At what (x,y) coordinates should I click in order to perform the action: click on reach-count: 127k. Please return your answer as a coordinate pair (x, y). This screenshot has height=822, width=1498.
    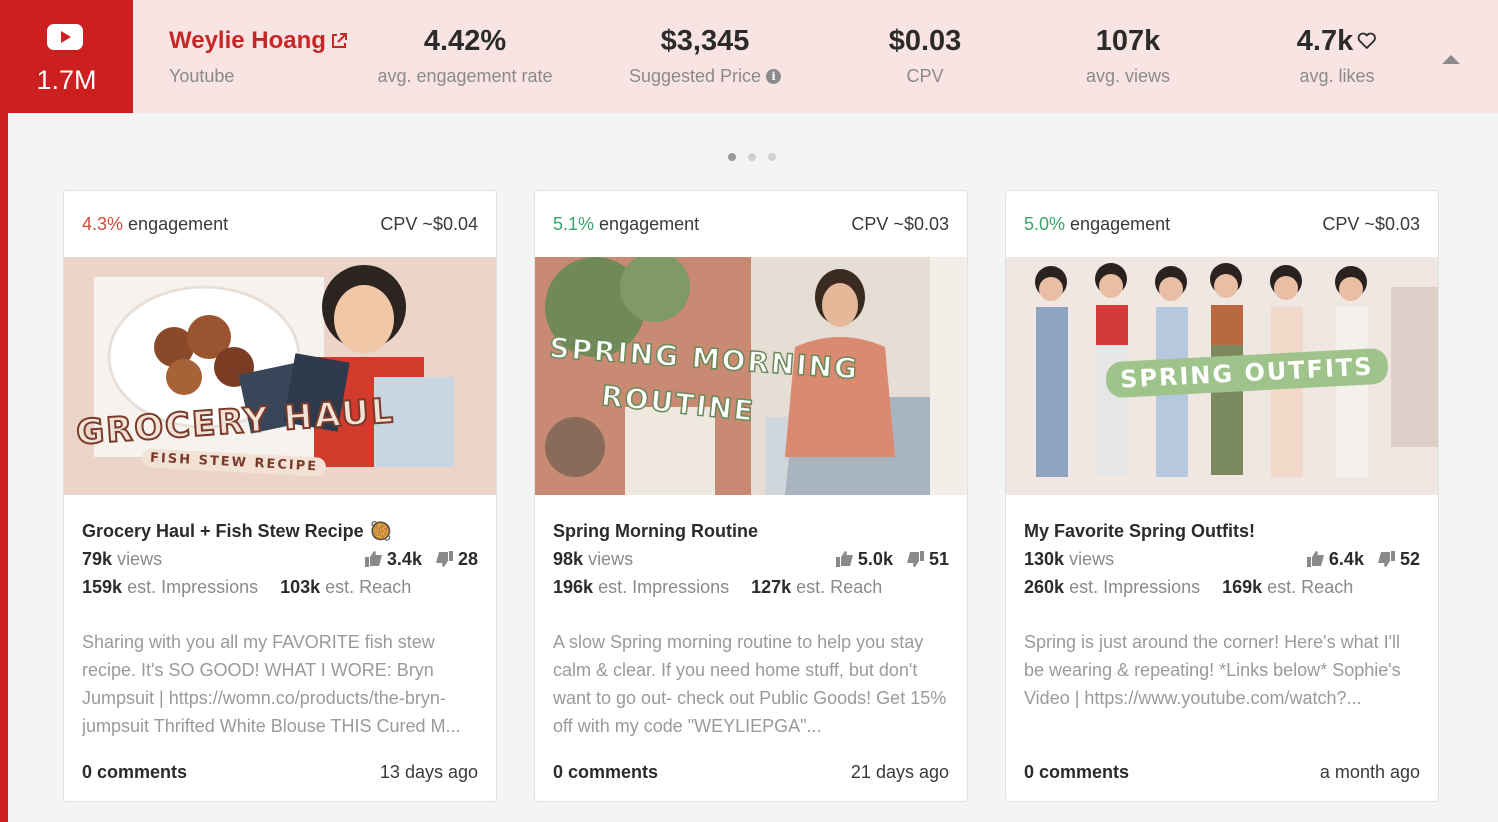
    Looking at the image, I should click on (771, 586).